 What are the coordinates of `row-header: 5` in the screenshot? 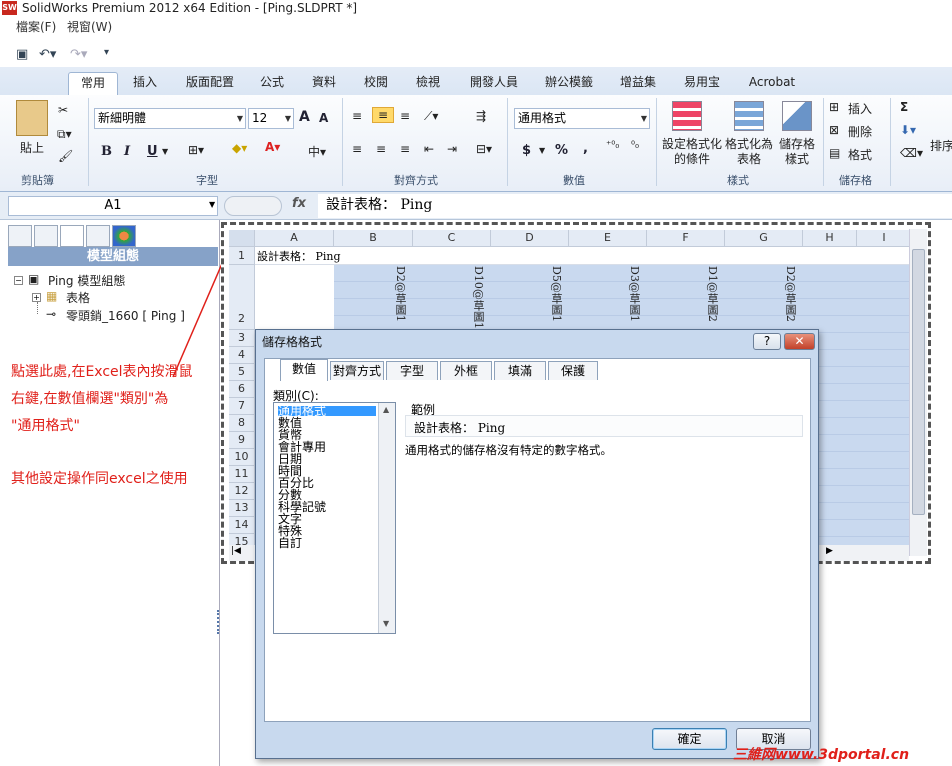 It's located at (242, 372).